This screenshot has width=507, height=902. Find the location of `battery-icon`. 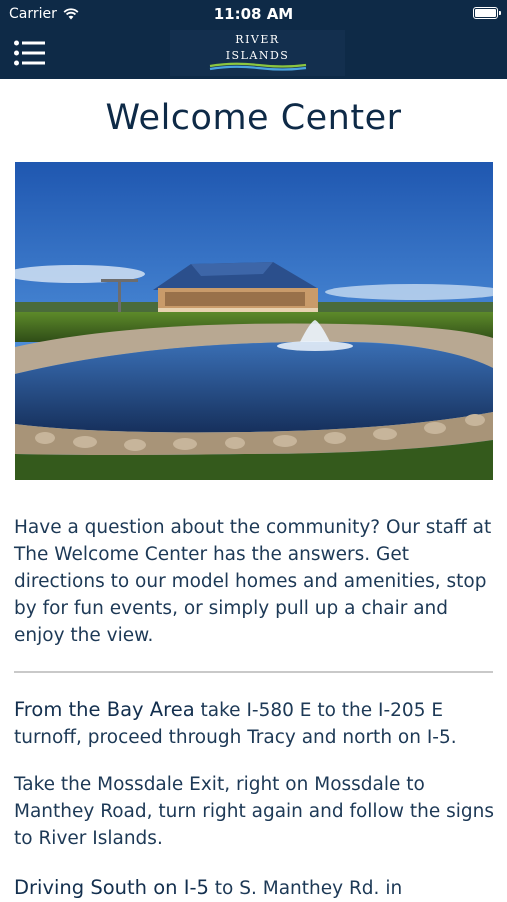

battery-icon is located at coordinates (487, 13).